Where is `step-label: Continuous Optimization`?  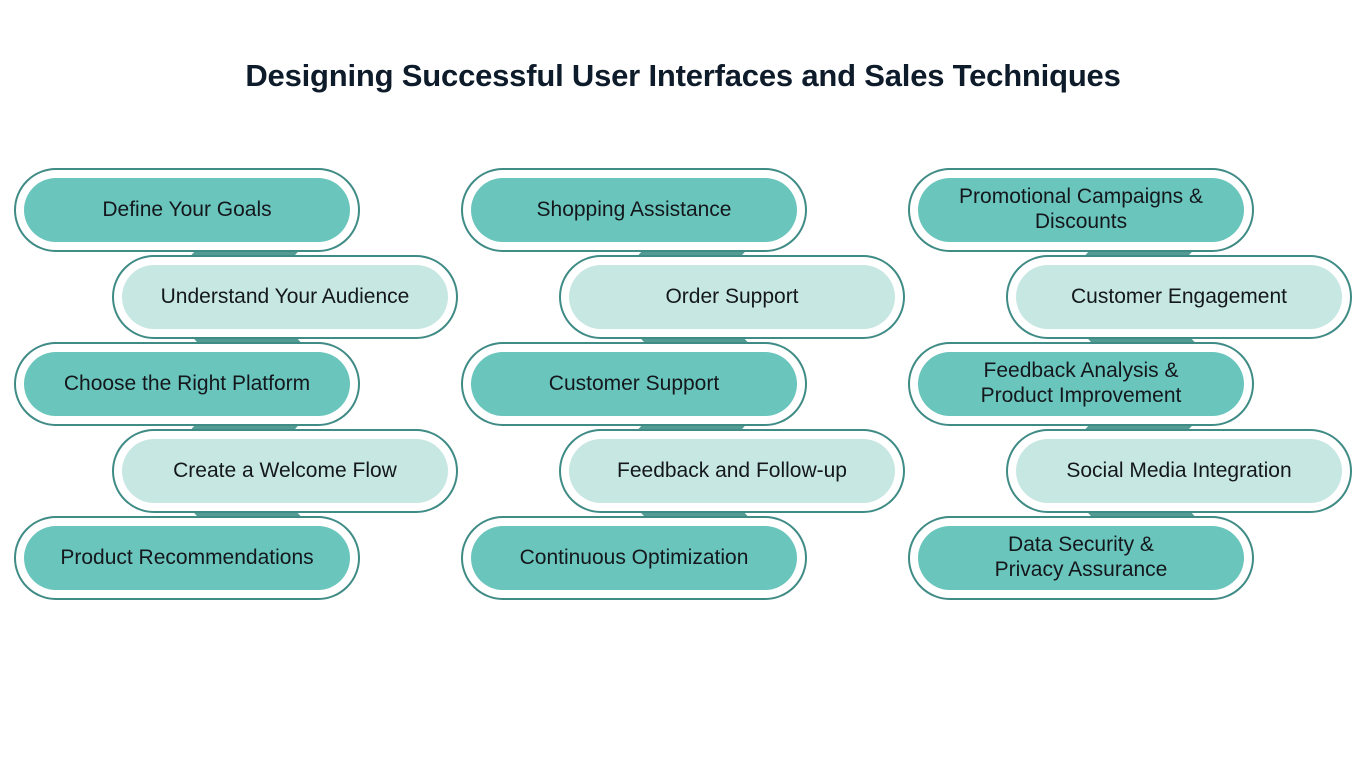
step-label: Continuous Optimization is located at coordinates (634, 557).